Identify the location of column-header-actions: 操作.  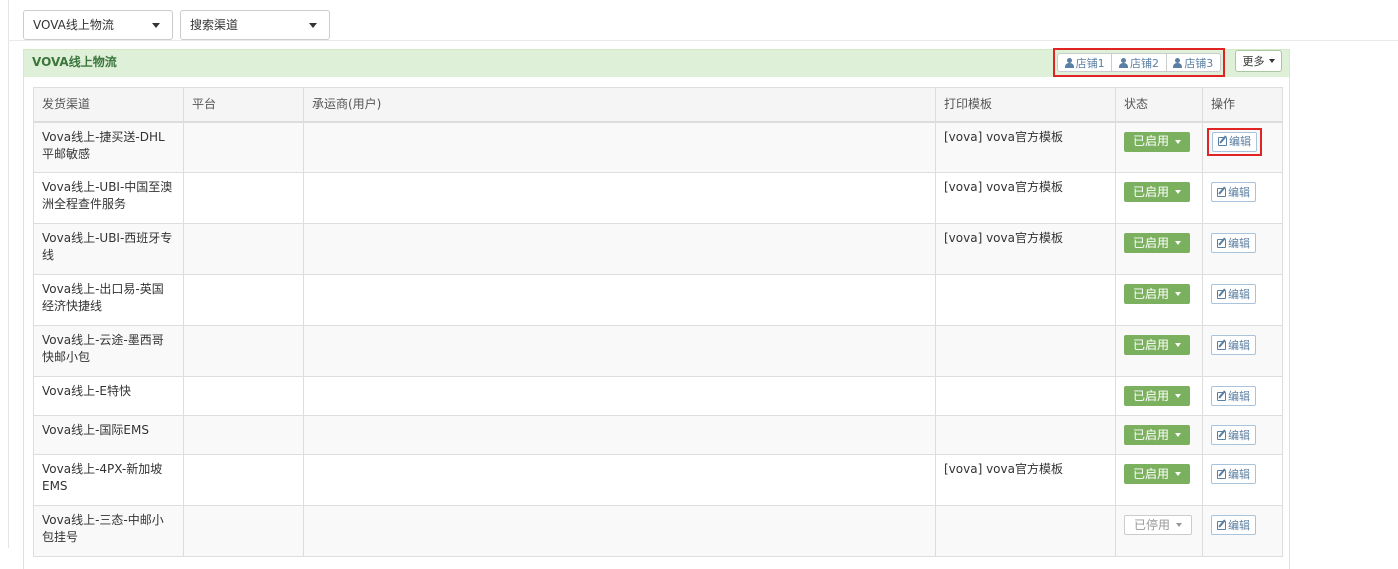
(1242, 105).